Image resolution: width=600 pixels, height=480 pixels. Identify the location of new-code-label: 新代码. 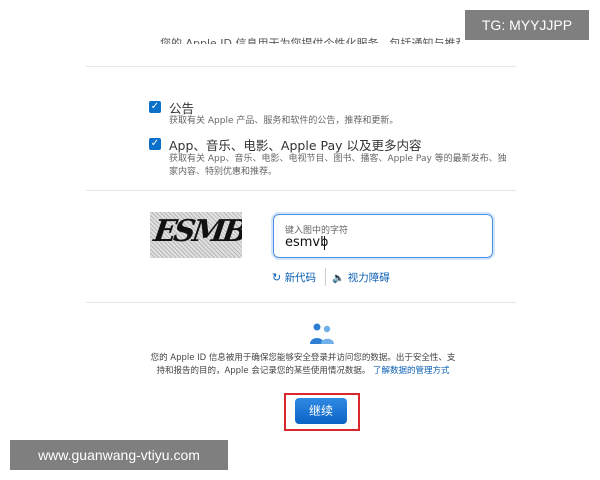
(300, 278).